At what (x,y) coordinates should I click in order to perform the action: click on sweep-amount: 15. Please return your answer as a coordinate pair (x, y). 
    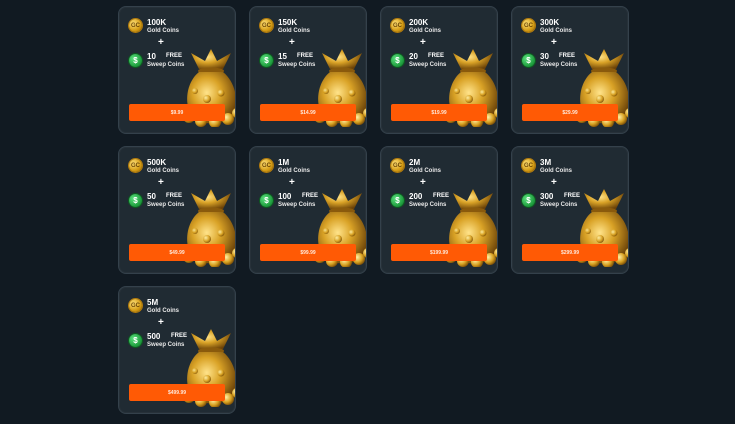
    Looking at the image, I should click on (282, 56).